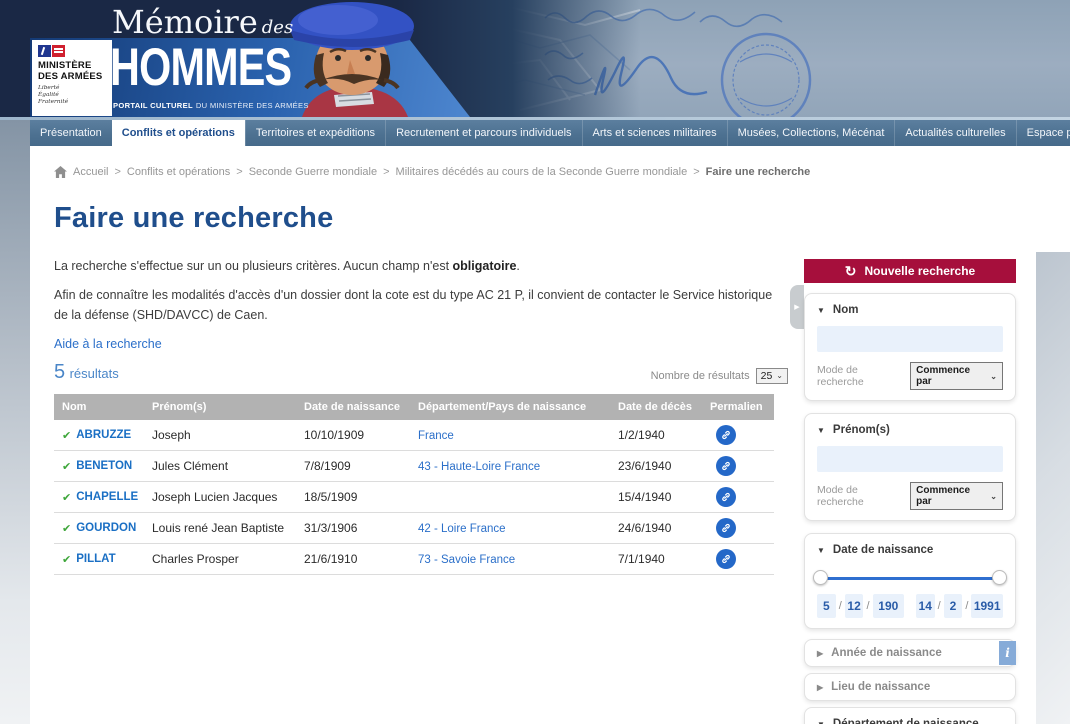 Image resolution: width=1070 pixels, height=724 pixels. Describe the element at coordinates (313, 172) in the screenshot. I see `breadcrumb-item: Seconde Guerre mondiale` at that location.